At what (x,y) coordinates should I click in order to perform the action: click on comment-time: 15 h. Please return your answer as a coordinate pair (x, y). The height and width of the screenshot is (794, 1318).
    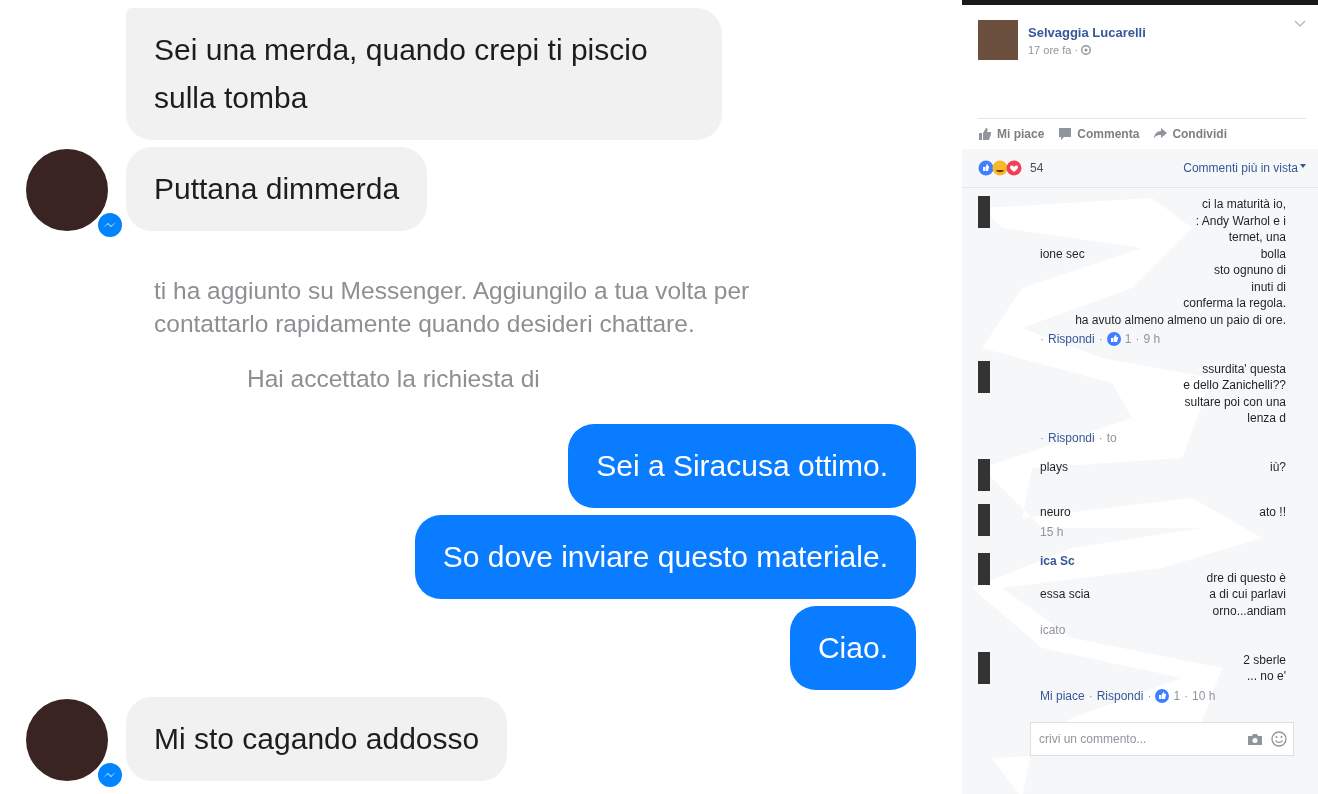
    Looking at the image, I should click on (1052, 531).